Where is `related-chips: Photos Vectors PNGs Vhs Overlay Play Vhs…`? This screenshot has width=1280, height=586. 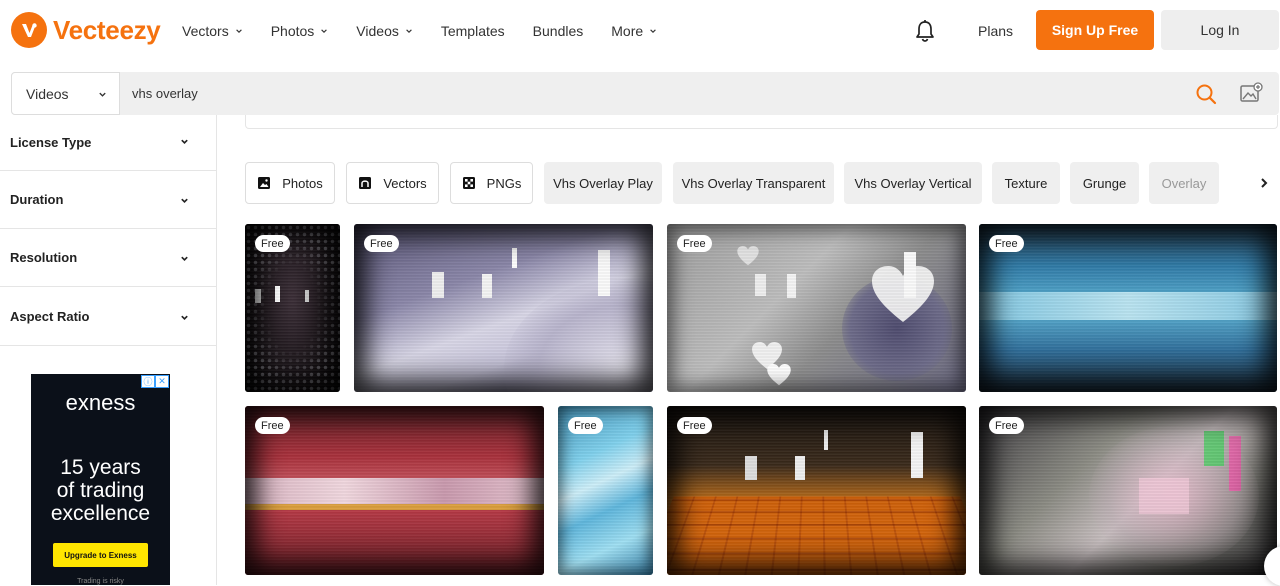
related-chips: Photos Vectors PNGs Vhs Overlay Play Vhs… is located at coordinates (762, 183).